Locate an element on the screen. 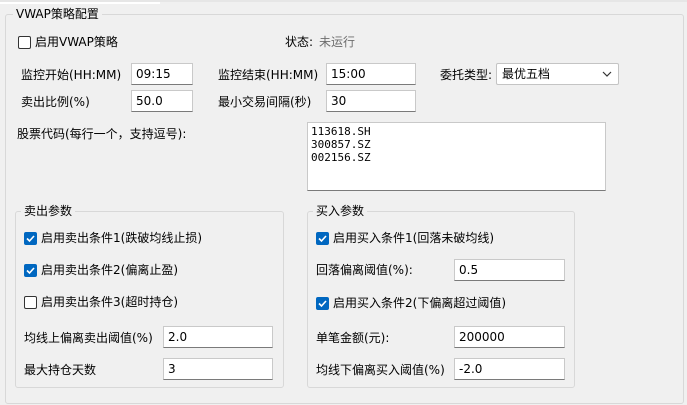 This screenshot has height=405, width=687. pullback-label: 回落偏离阈值(%): is located at coordinates (364, 270).